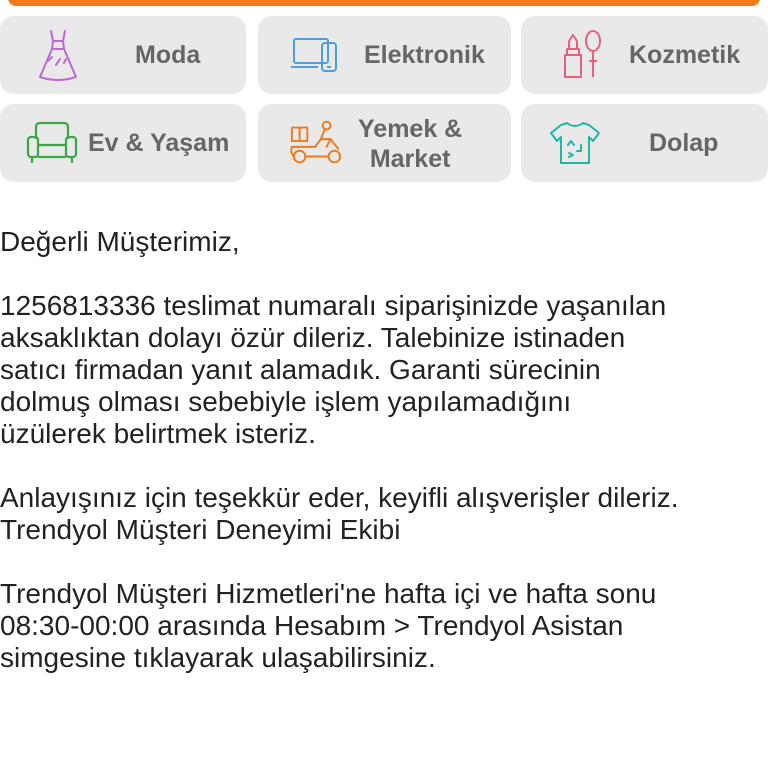  What do you see at coordinates (424, 55) in the screenshot?
I see `category-label: Elektronik` at bounding box center [424, 55].